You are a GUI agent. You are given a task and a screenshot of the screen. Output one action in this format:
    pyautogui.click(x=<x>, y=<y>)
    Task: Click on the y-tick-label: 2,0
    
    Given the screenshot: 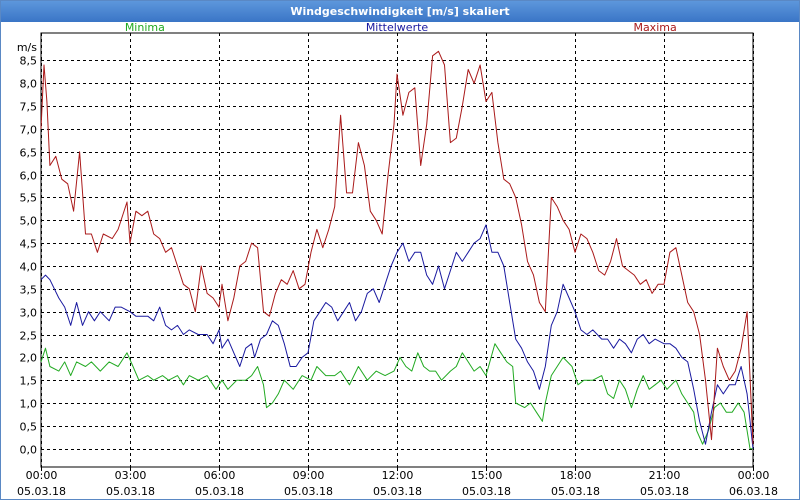 What is the action you would take?
    pyautogui.click(x=29, y=358)
    